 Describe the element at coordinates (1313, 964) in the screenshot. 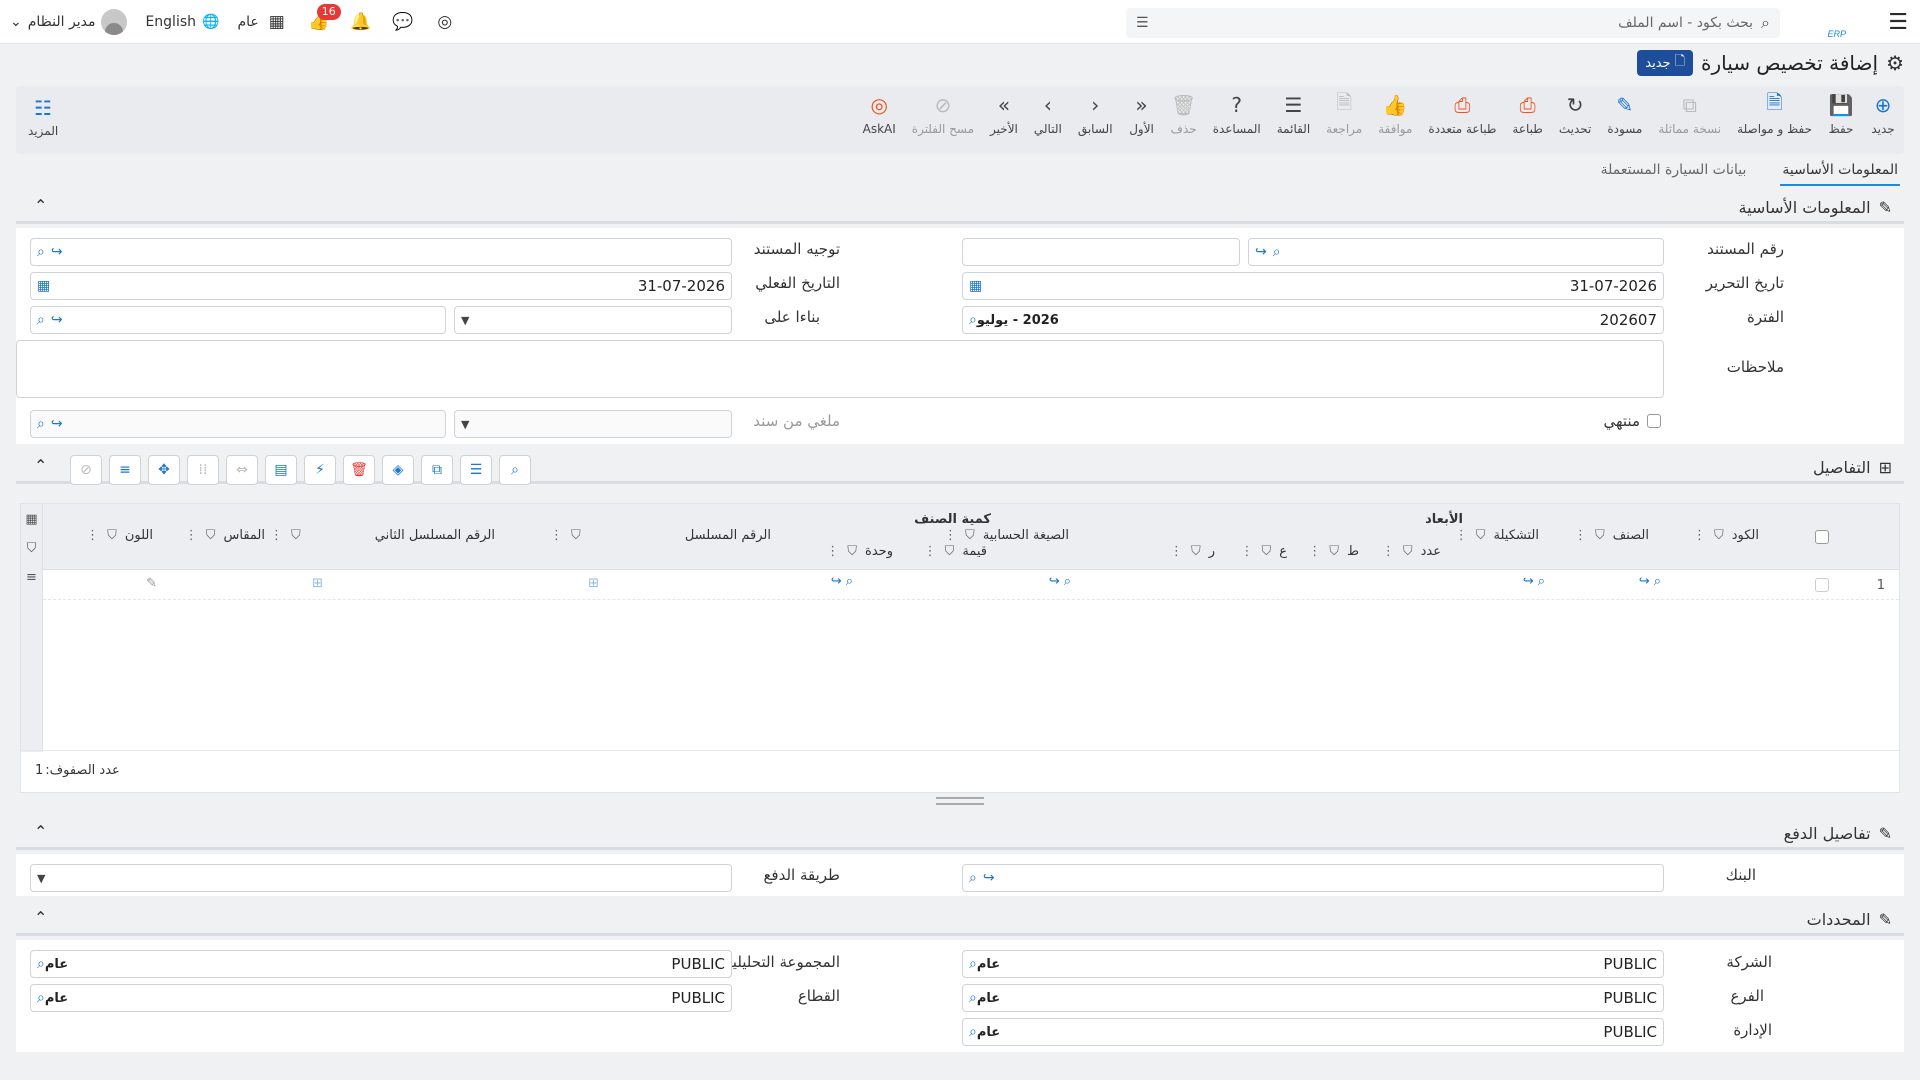

I see `company-field: PUBLIC عام ⌕` at that location.